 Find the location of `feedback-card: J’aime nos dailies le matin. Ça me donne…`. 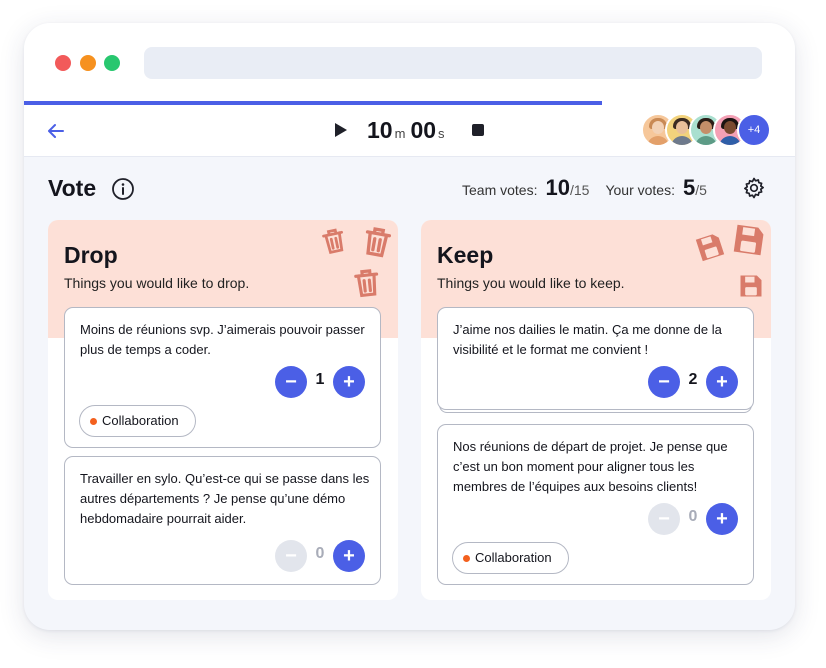

feedback-card: J’aime nos dailies le matin. Ça me donne… is located at coordinates (595, 358).